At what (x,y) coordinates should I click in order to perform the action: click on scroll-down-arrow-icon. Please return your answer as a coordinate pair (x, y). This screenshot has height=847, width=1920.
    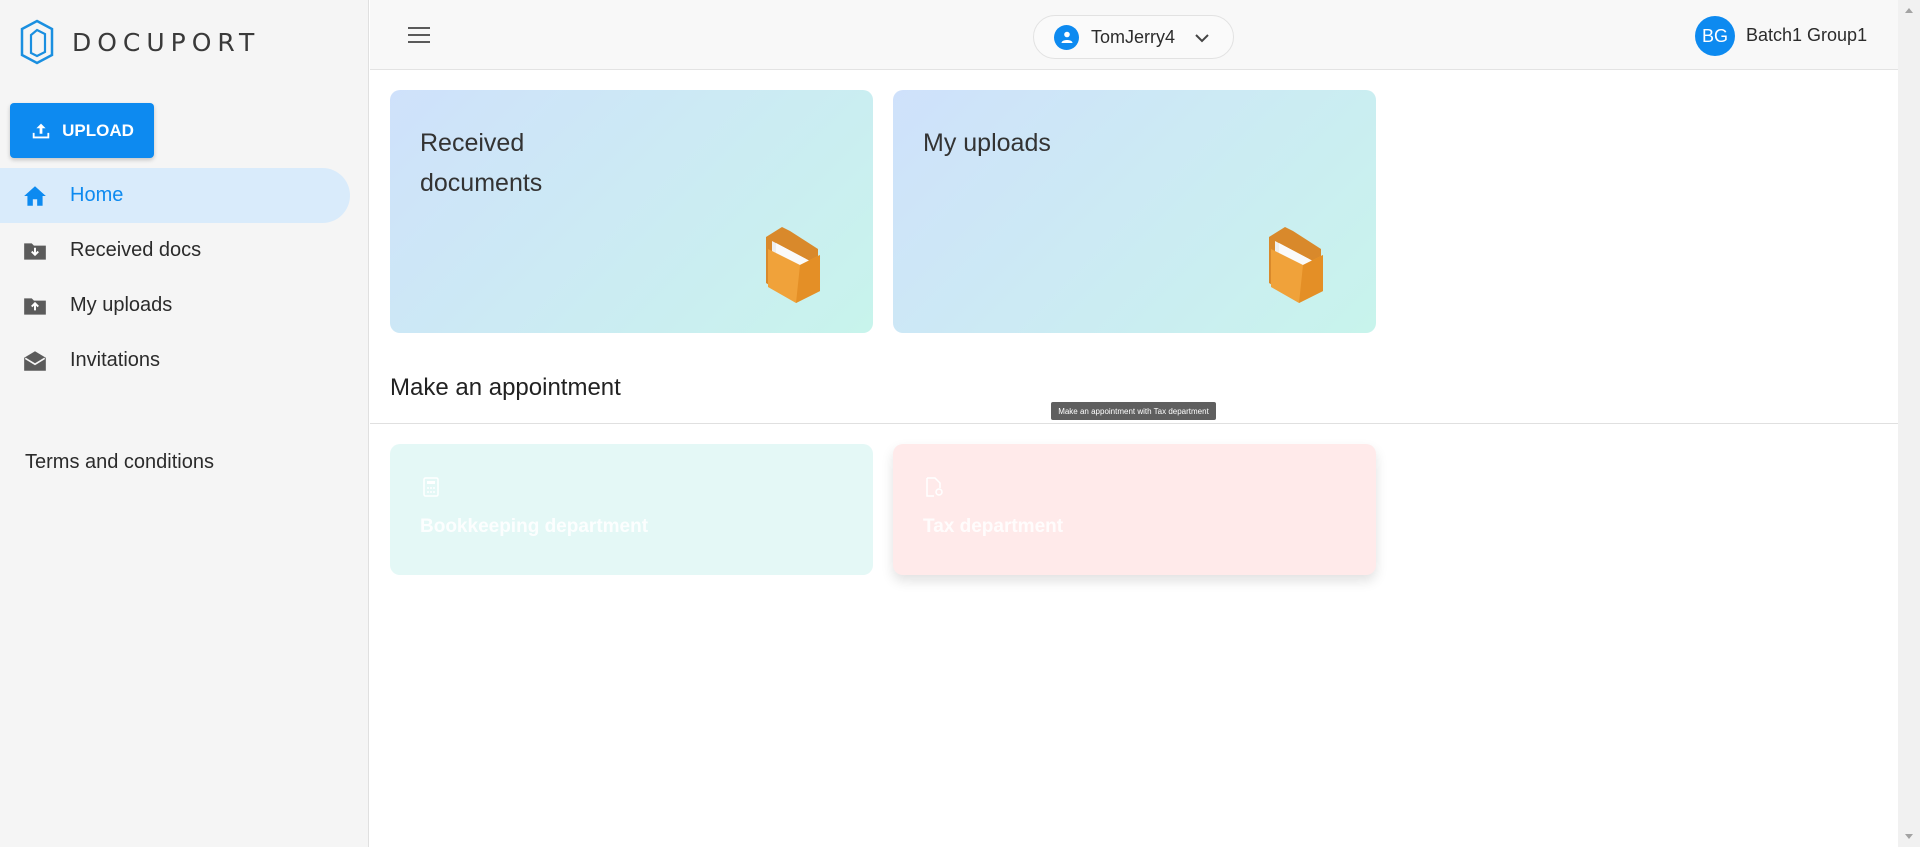
    Looking at the image, I should click on (1909, 836).